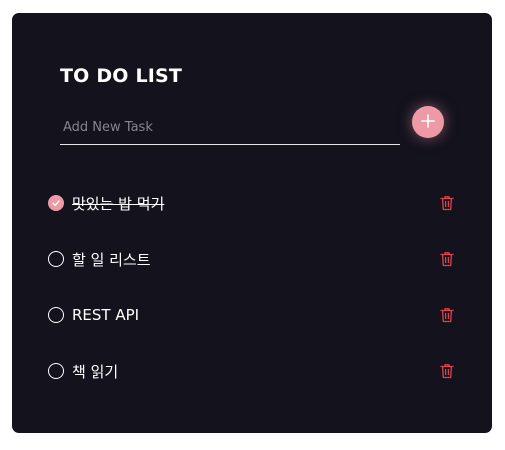 The width and height of the screenshot is (505, 450). Describe the element at coordinates (258, 371) in the screenshot. I see `todo-item: 책 읽기` at that location.